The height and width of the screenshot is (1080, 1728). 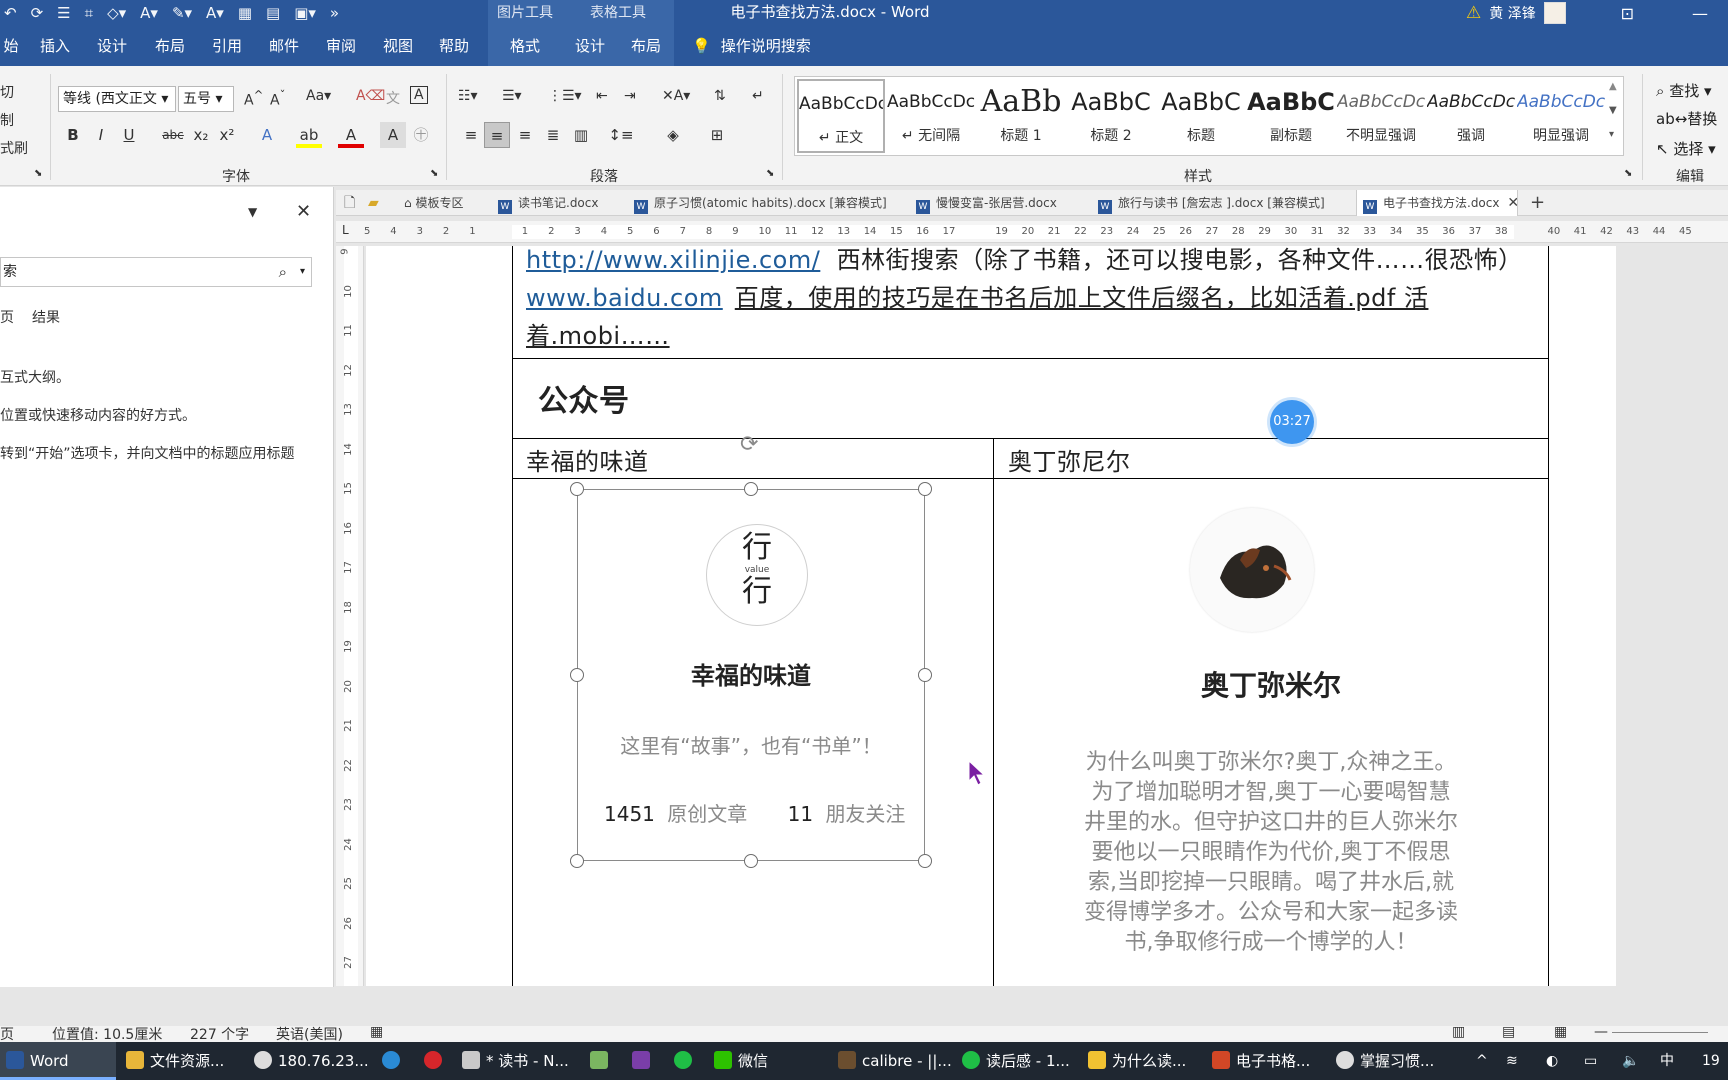 I want to click on save-icon: ▣▾, so click(x=305, y=13).